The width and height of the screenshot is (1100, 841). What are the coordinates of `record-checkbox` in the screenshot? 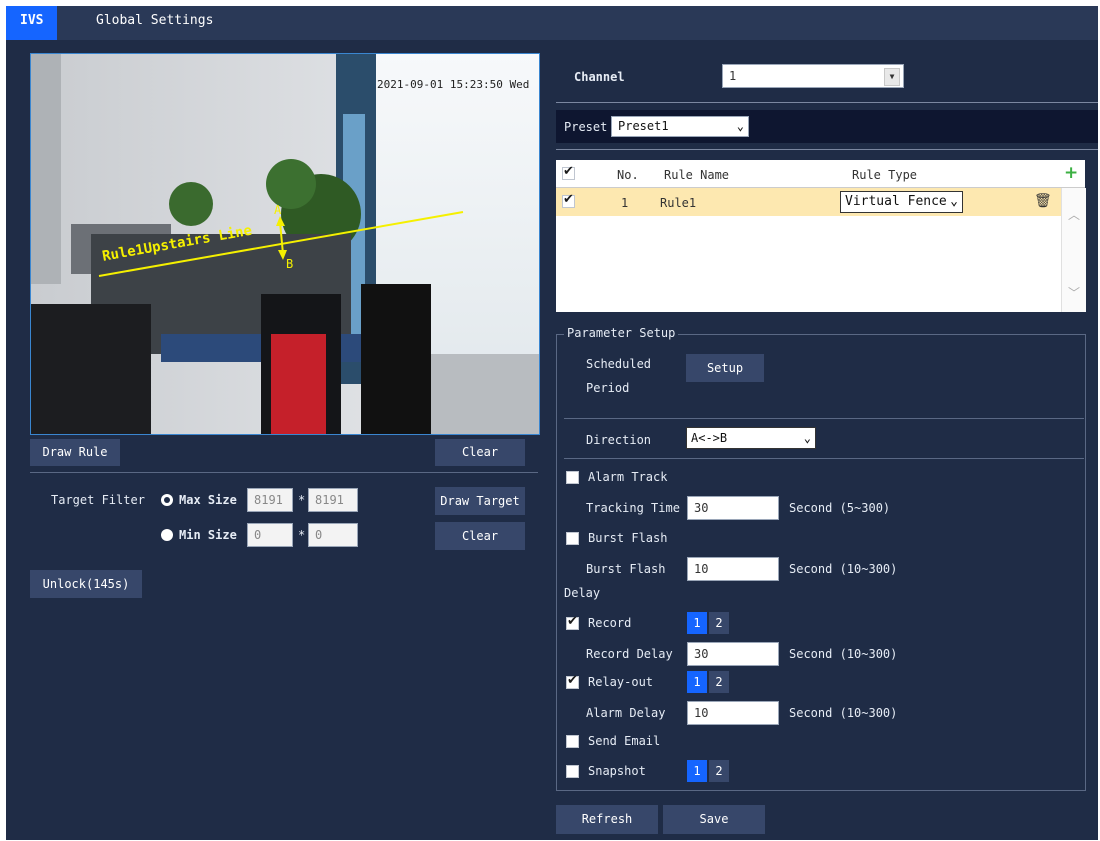 It's located at (572, 622).